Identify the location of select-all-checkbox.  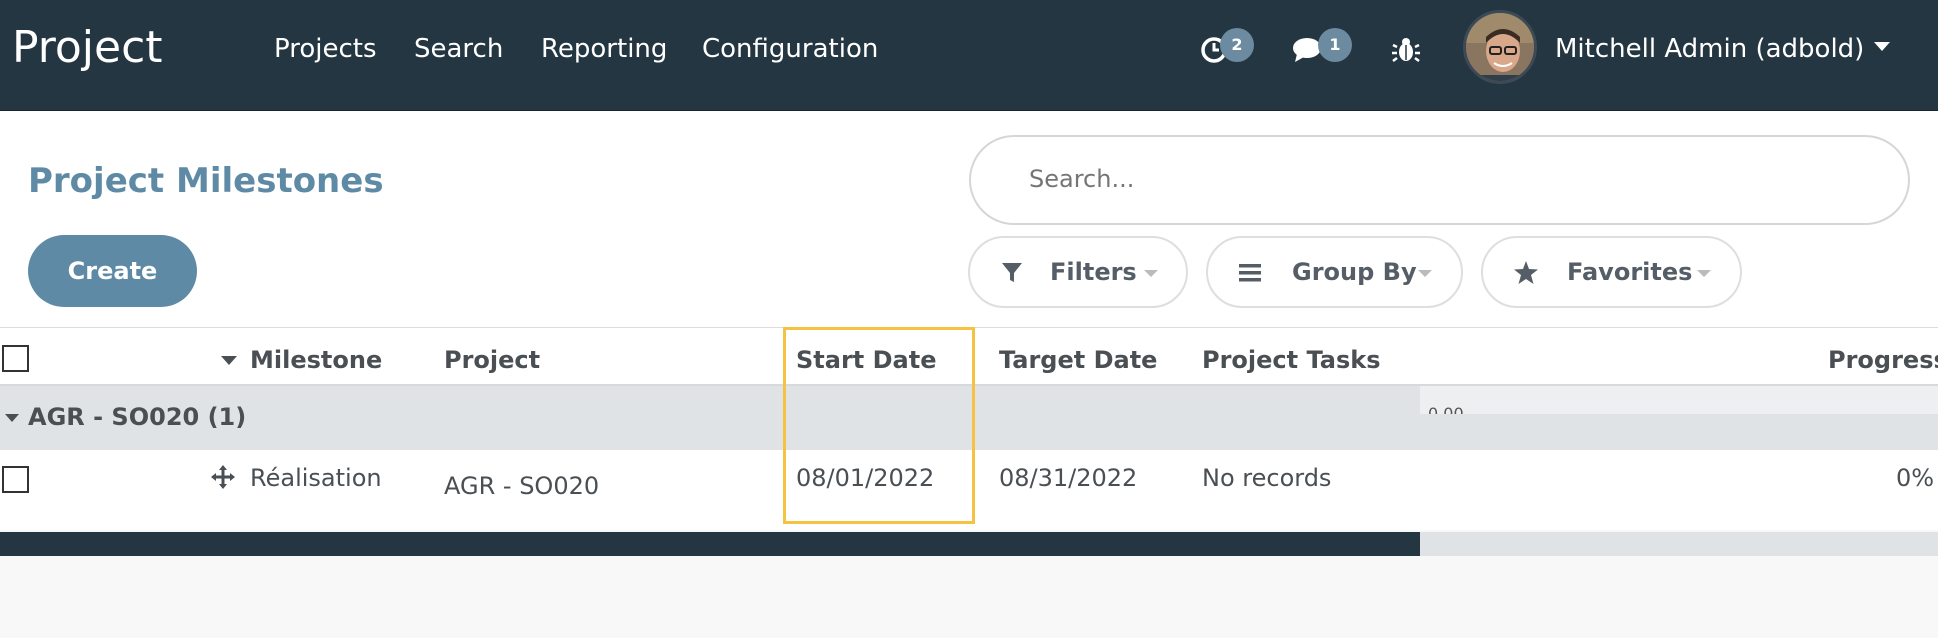
(15, 358).